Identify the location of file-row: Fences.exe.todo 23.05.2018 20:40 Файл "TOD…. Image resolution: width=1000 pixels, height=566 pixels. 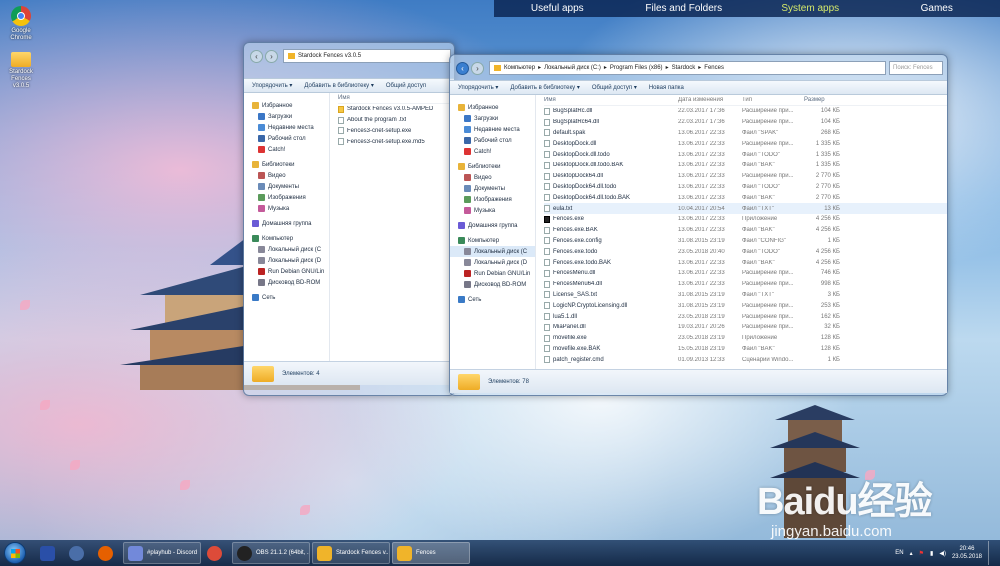
(745, 251).